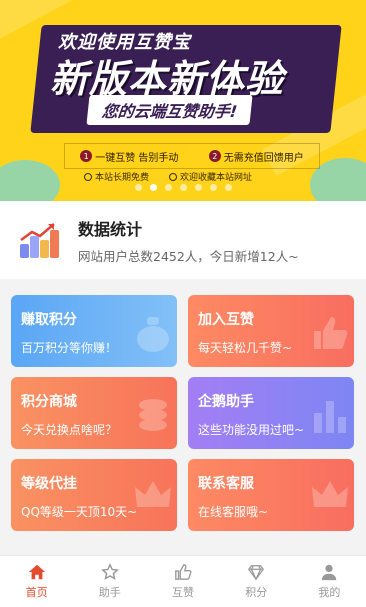  Describe the element at coordinates (36, 572) in the screenshot. I see `home-icon` at that location.